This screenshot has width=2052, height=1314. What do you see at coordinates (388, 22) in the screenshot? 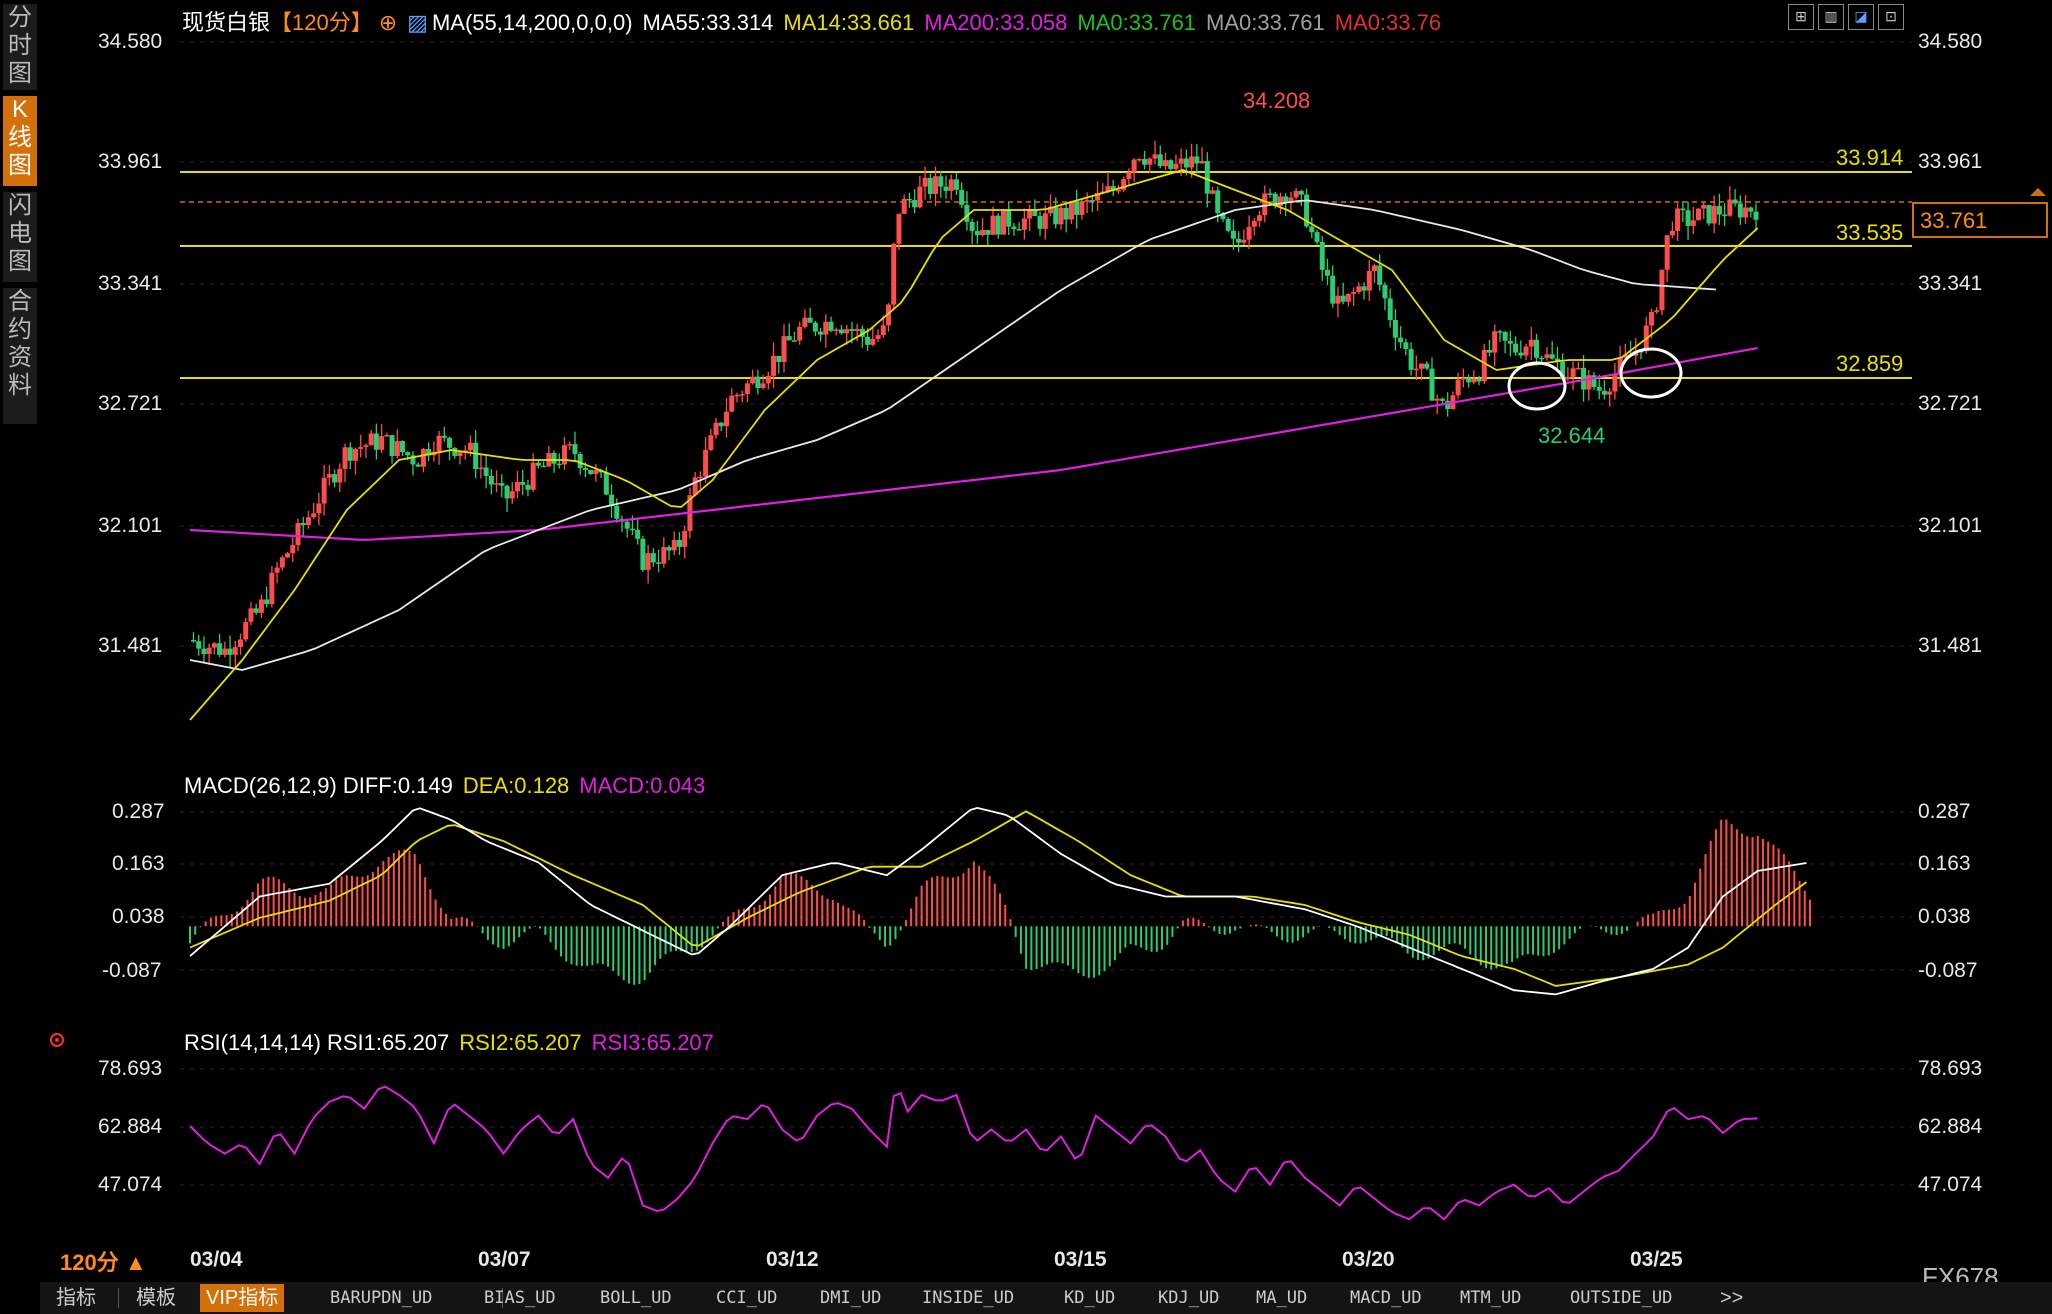
I see `add-icon: ⊕` at bounding box center [388, 22].